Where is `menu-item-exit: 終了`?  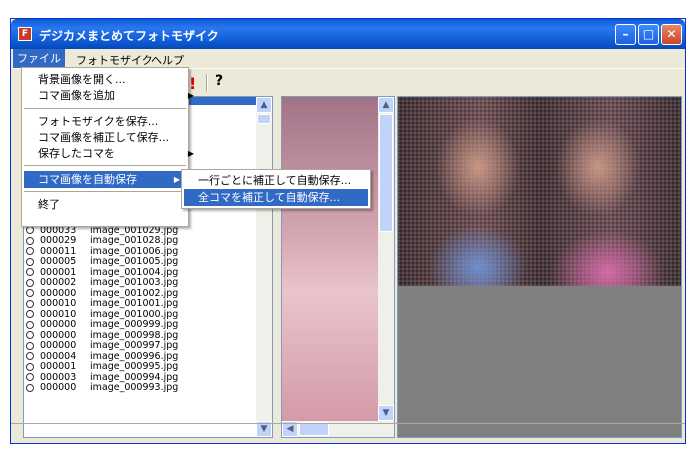 menu-item-exit: 終了 is located at coordinates (112, 204).